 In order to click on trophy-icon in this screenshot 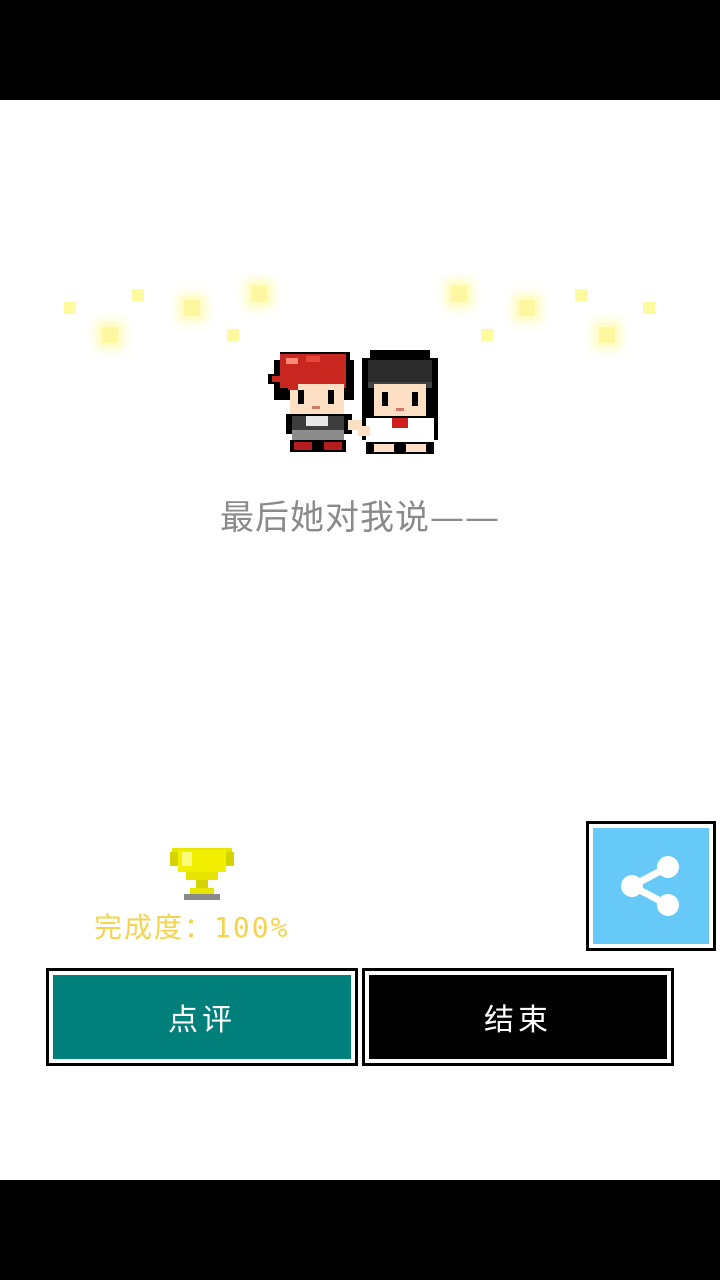, I will do `click(202, 874)`.